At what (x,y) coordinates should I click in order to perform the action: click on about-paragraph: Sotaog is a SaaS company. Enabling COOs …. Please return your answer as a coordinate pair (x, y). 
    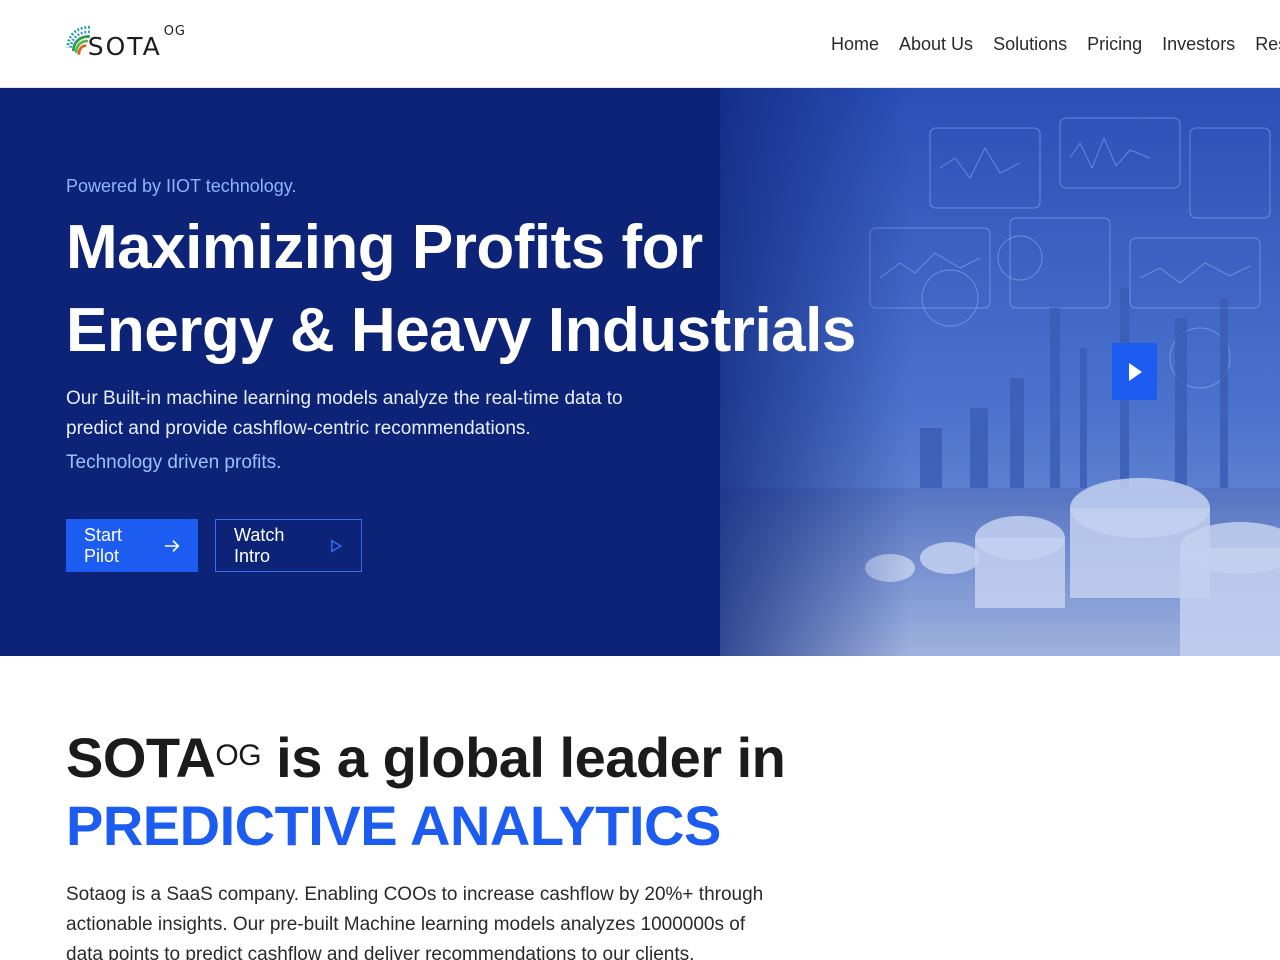
    Looking at the image, I should click on (415, 922).